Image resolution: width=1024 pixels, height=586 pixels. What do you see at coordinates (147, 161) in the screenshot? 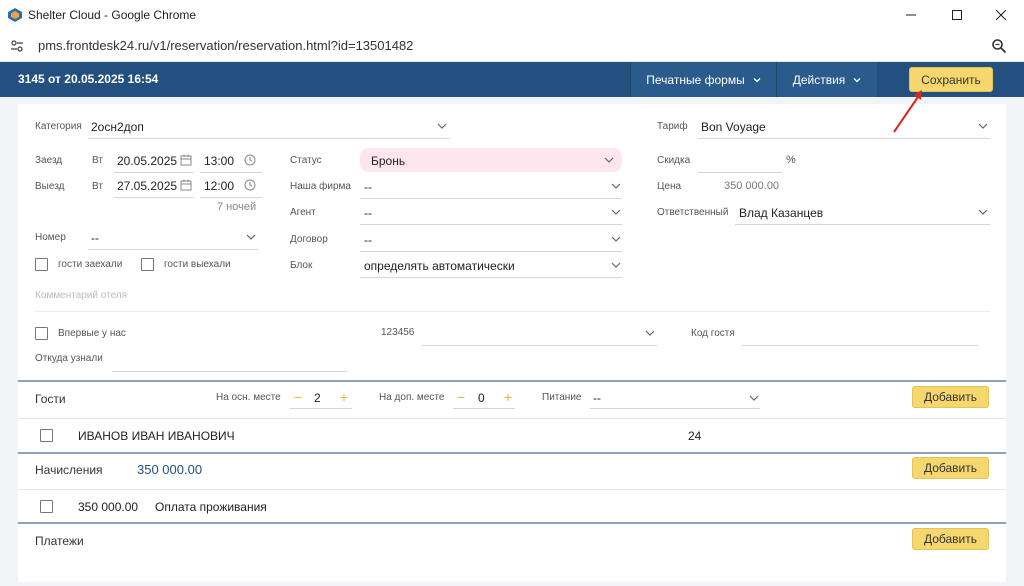
I see `checkin-date-input: 20.05.2025` at bounding box center [147, 161].